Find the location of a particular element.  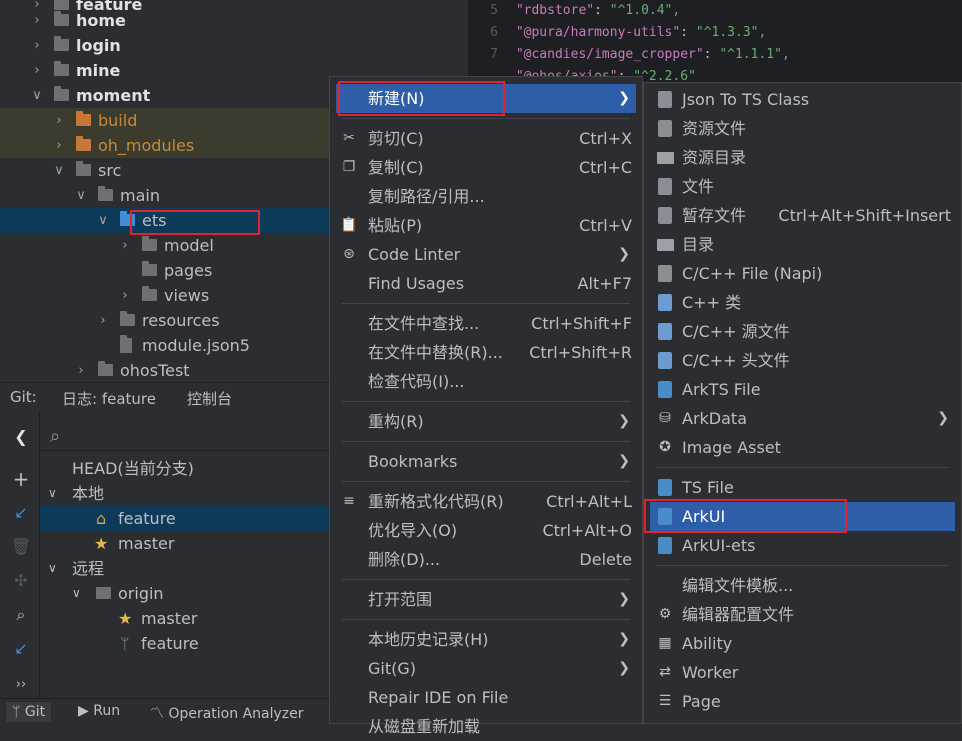

more-icon: ›› is located at coordinates (21, 685).